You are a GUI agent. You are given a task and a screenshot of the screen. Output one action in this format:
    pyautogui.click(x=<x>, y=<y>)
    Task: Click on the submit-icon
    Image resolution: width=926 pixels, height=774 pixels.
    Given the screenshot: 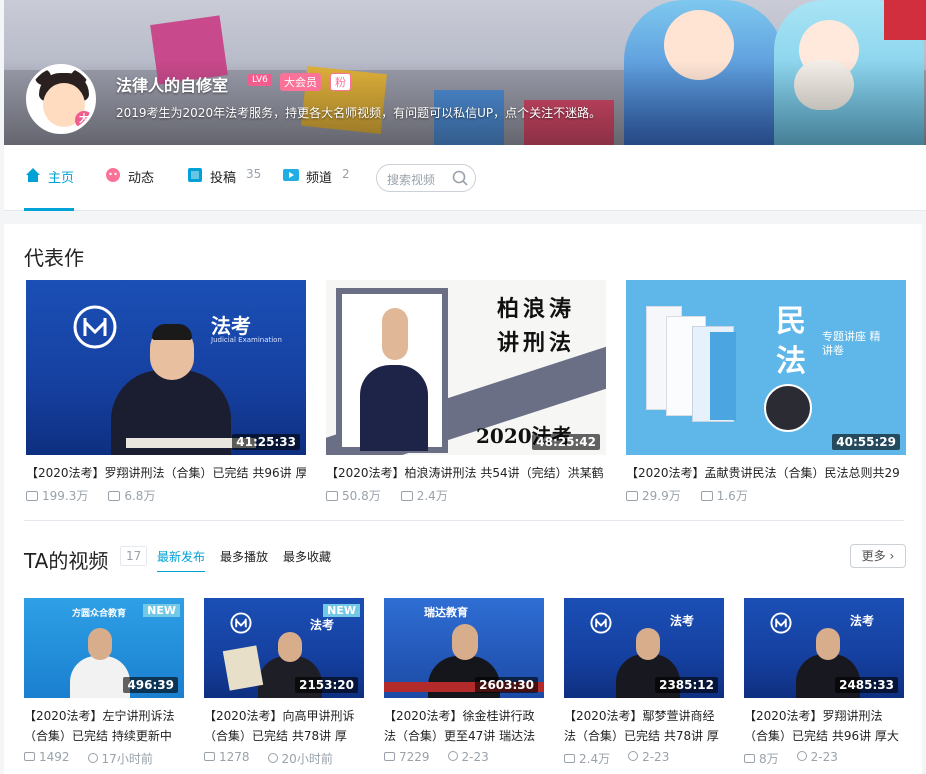 What is the action you would take?
    pyautogui.click(x=195, y=175)
    